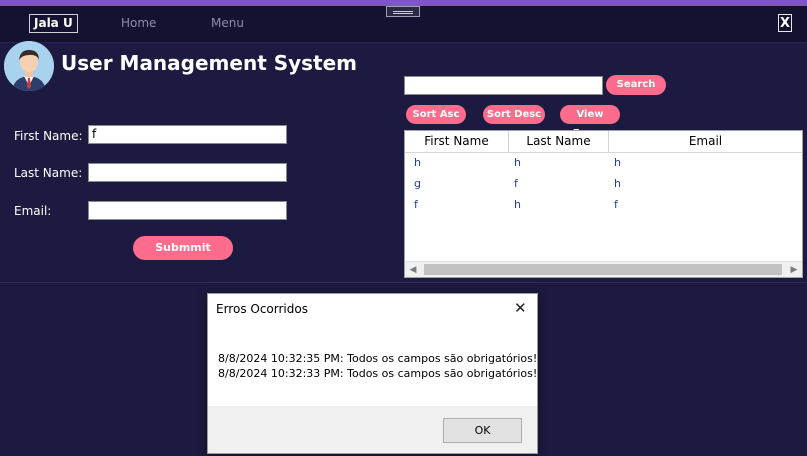 Image resolution: width=807 pixels, height=456 pixels. I want to click on dialog-footer: OK, so click(372, 429).